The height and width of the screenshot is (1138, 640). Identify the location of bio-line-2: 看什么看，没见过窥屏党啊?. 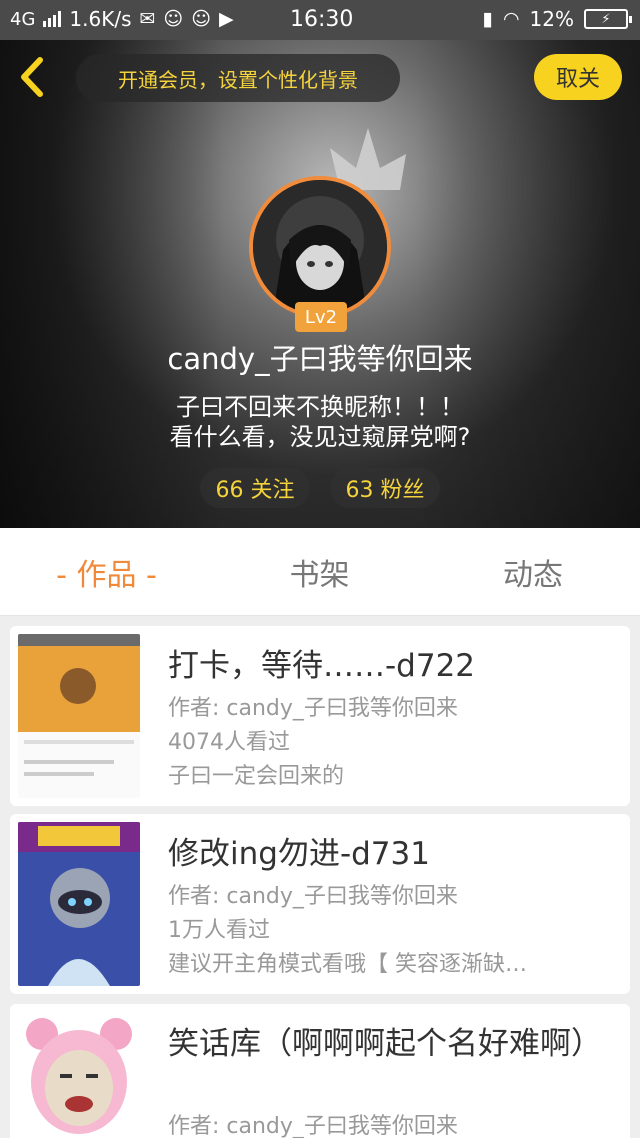
(320, 437).